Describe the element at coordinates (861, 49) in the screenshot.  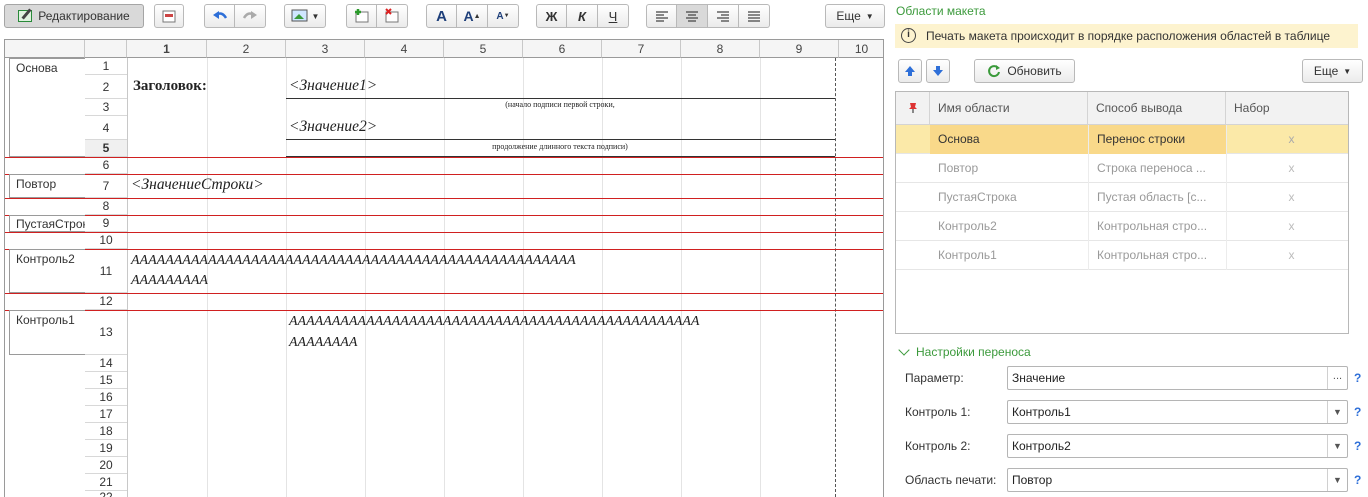
I see `column-header: 10` at that location.